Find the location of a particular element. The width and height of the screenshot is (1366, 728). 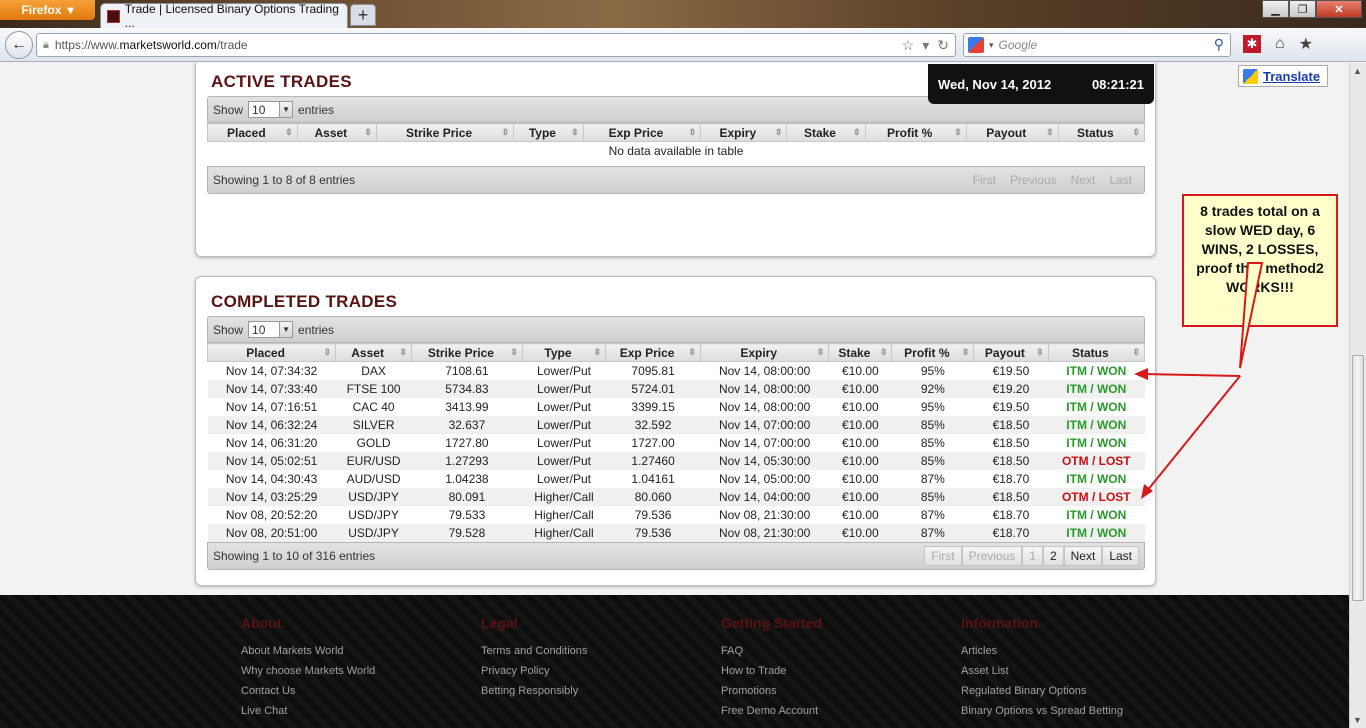

new-tab-button: + is located at coordinates (363, 15).